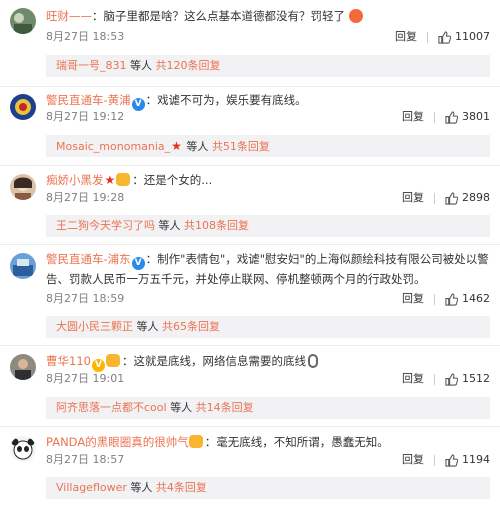 The image size is (500, 505). What do you see at coordinates (268, 37) in the screenshot?
I see `comment-meta: 8月27日 18:53 回复 11007` at bounding box center [268, 37].